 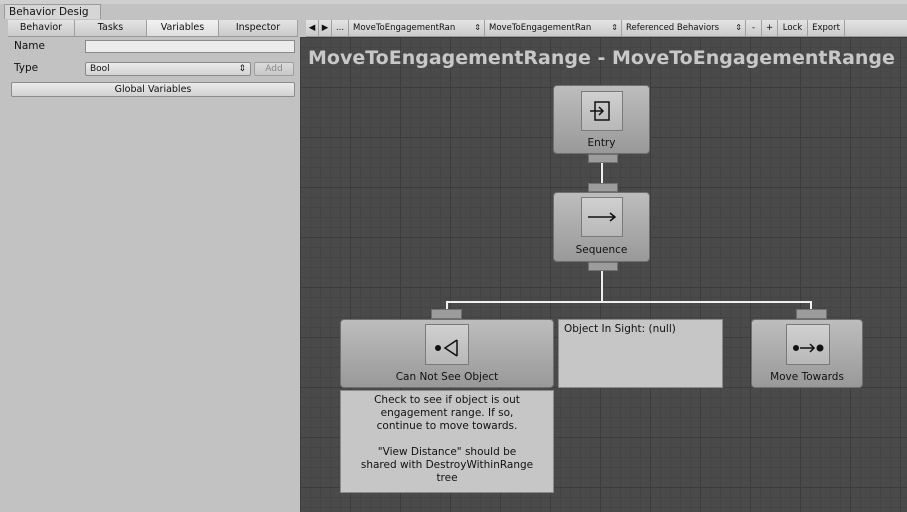 I want to click on minus-button: -, so click(x=754, y=28).